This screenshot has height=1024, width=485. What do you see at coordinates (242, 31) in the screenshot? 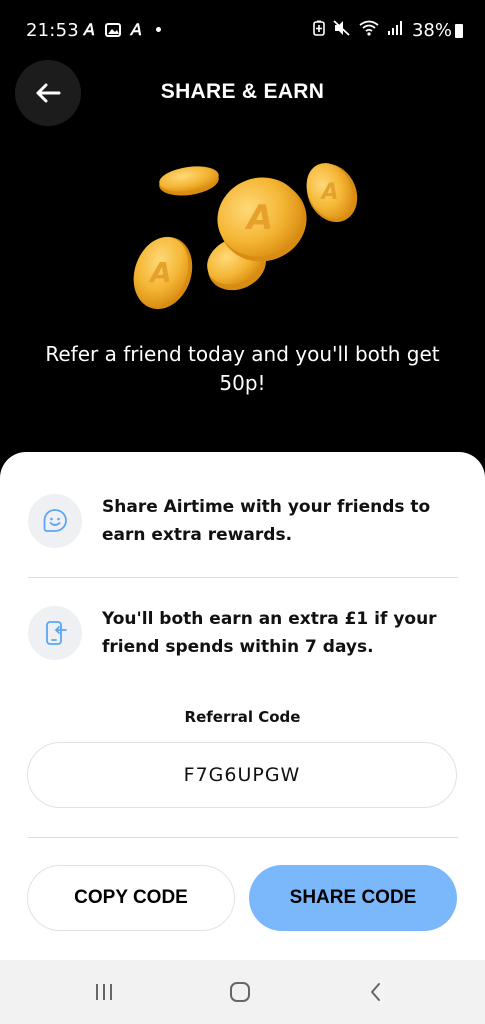
I see `status-bar: 21:53 𝘈 𝘈 38%` at bounding box center [242, 31].